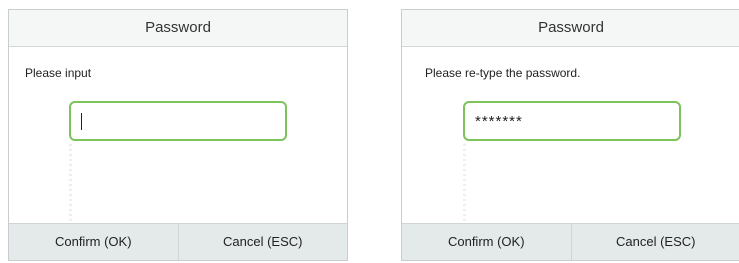  Describe the element at coordinates (572, 121) in the screenshot. I see `password-retype-field: *******` at that location.